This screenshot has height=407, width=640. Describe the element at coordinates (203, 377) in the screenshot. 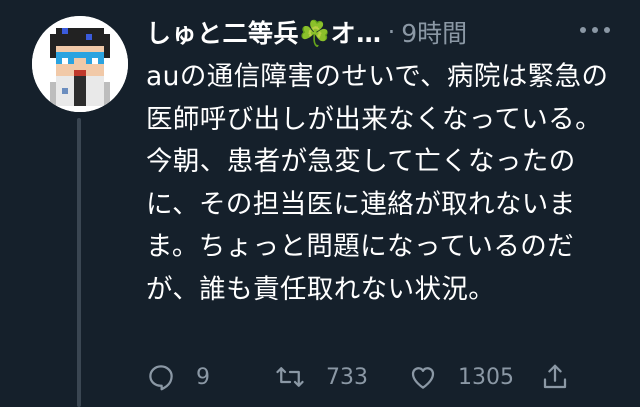

I see `reply-count: 9` at that location.